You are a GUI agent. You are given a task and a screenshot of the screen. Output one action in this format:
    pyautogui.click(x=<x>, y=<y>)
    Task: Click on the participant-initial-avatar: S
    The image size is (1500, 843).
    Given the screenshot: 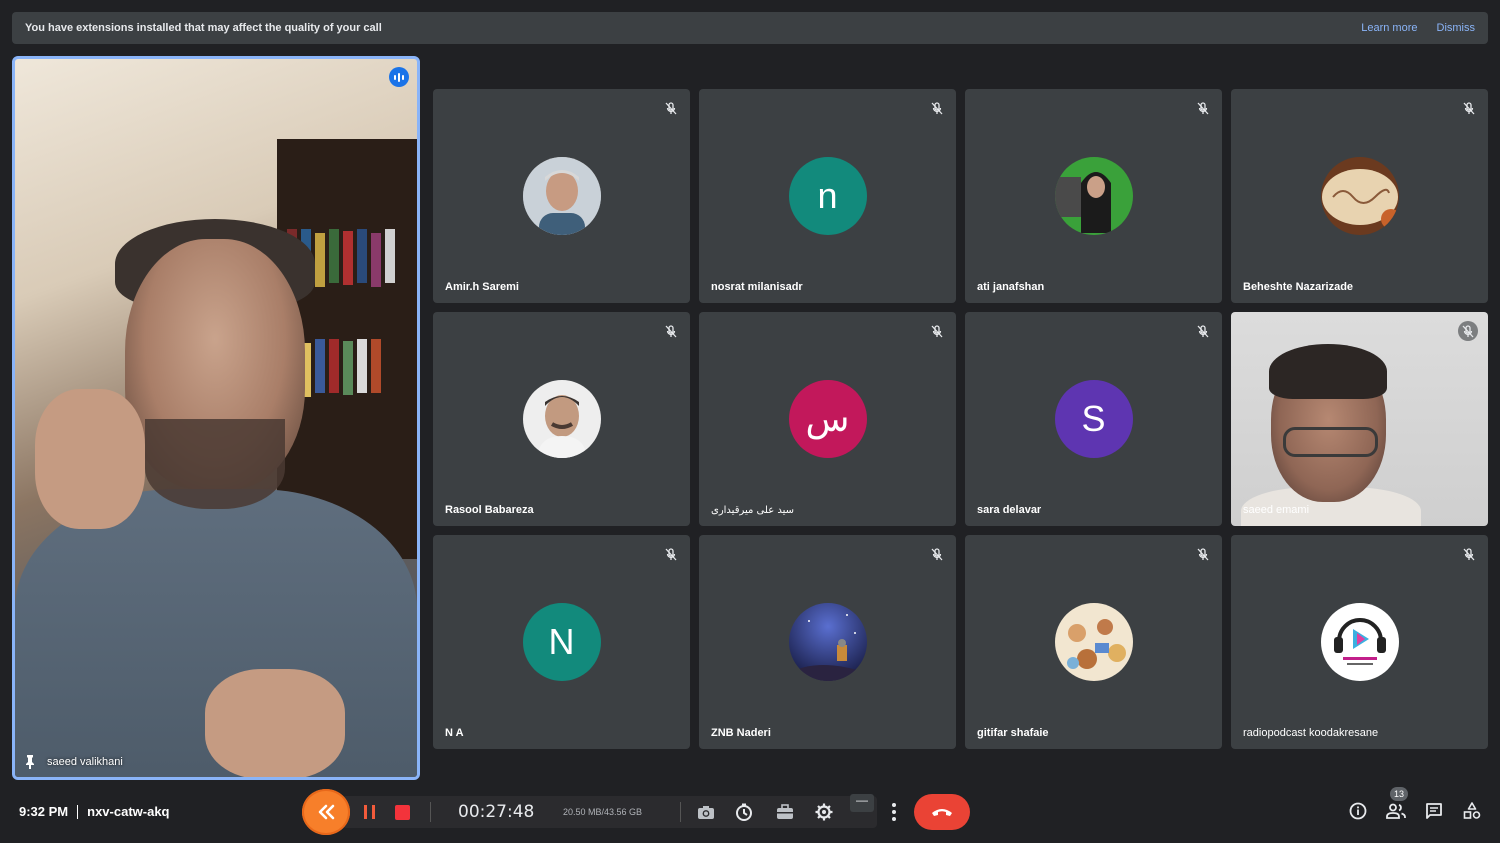 What is the action you would take?
    pyautogui.click(x=1093, y=419)
    